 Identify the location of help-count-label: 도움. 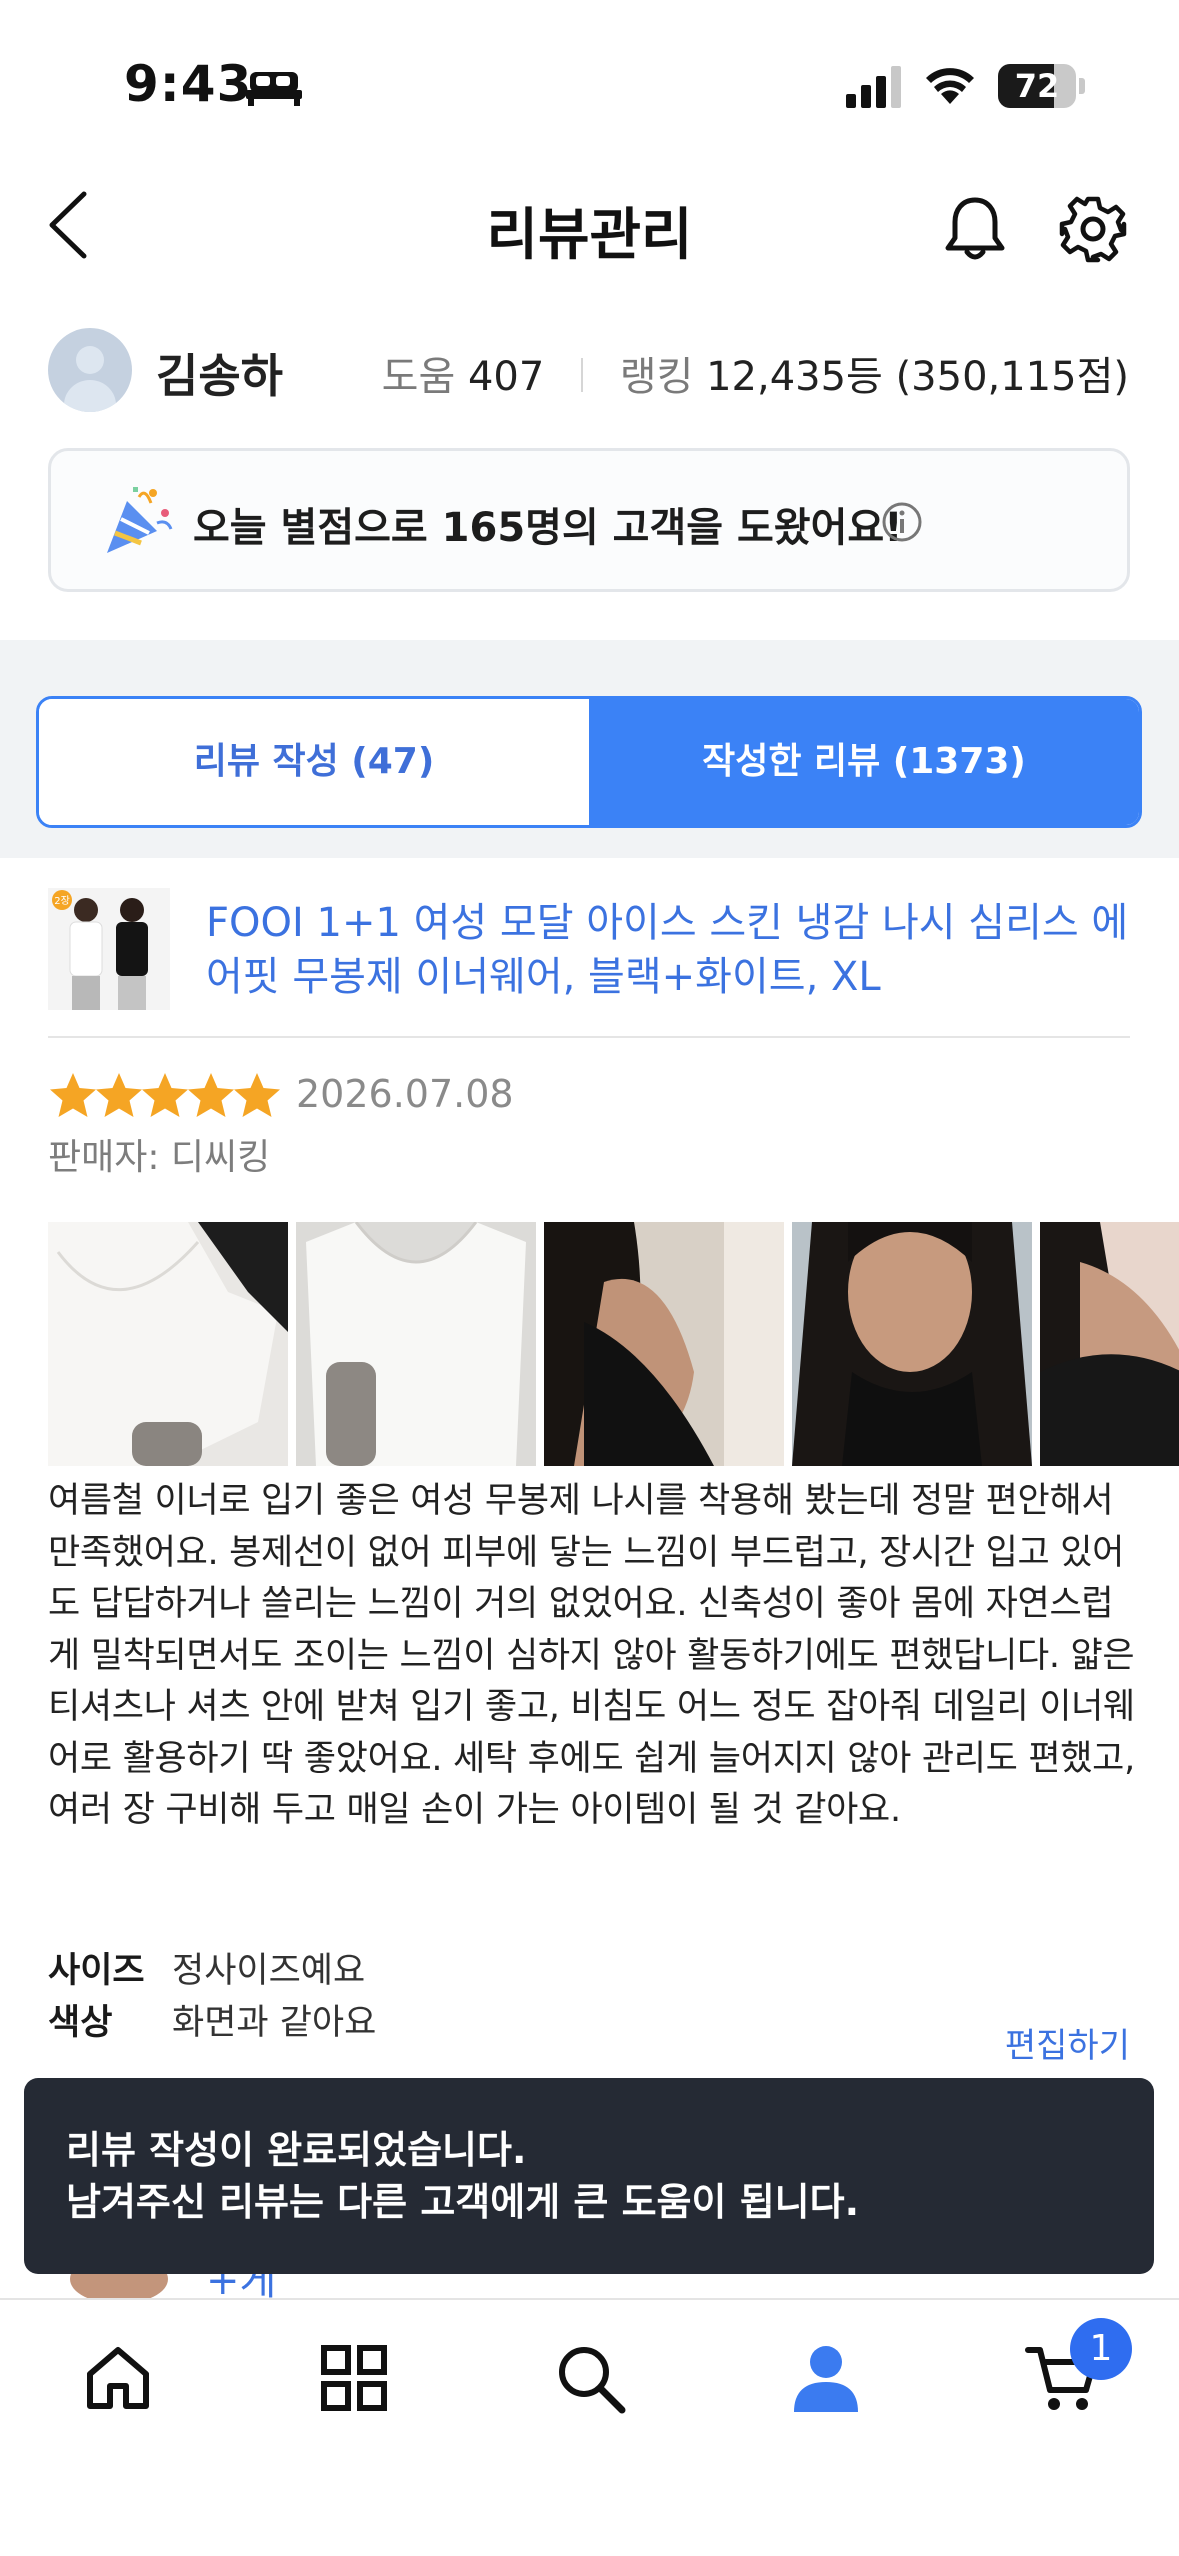
(418, 377).